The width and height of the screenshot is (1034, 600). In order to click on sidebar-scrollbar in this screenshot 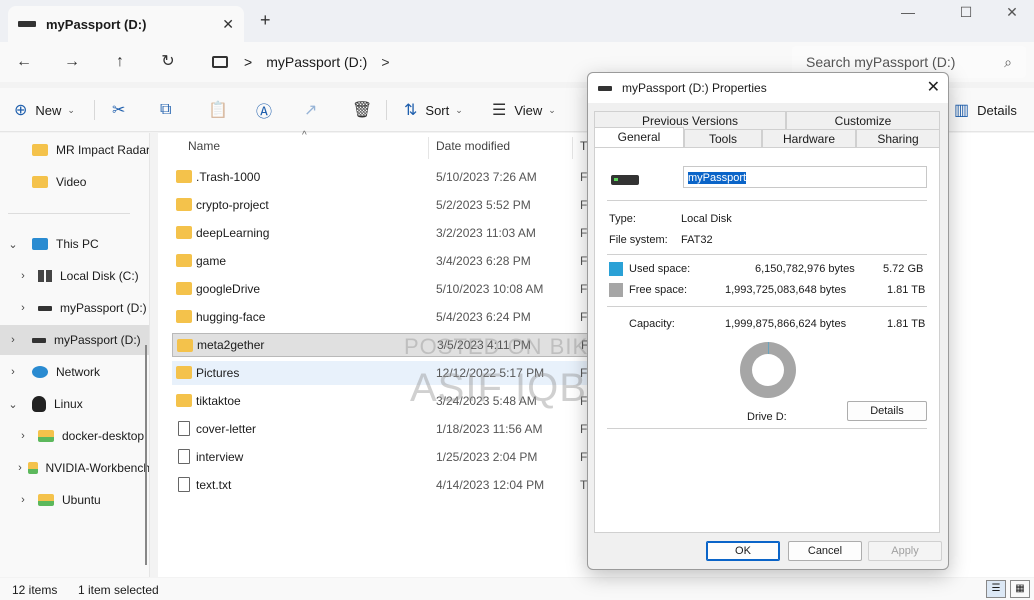, I will do `click(146, 455)`.